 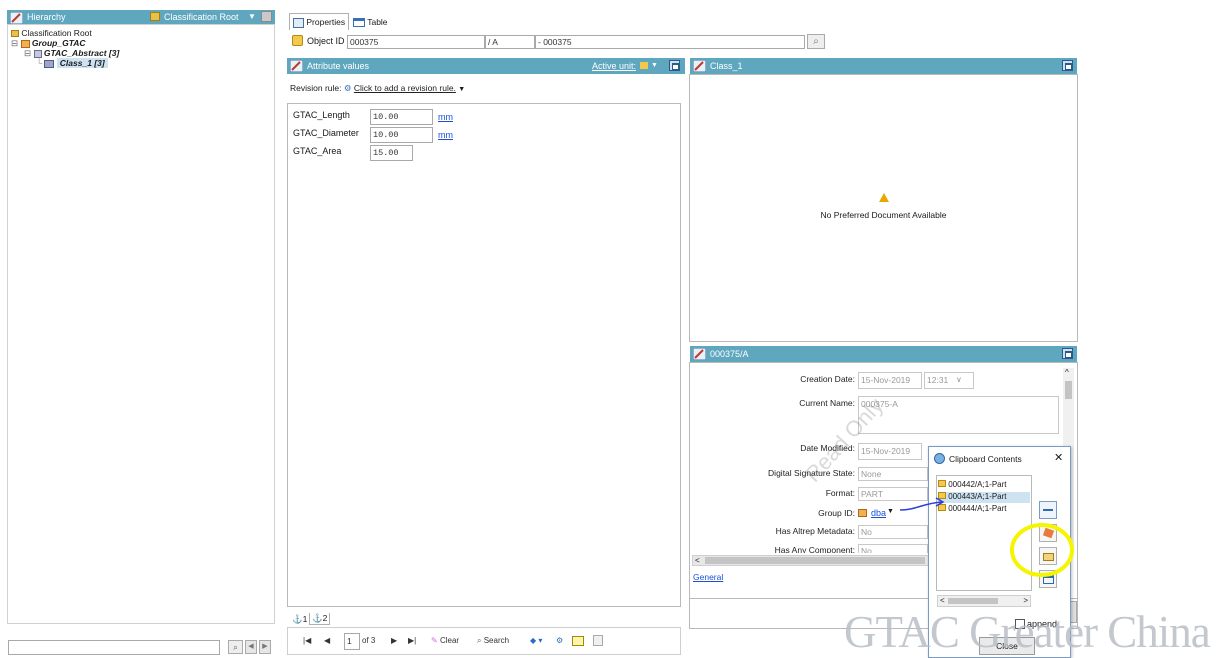 I want to click on hierarchy-maximize-button, so click(x=266, y=16).